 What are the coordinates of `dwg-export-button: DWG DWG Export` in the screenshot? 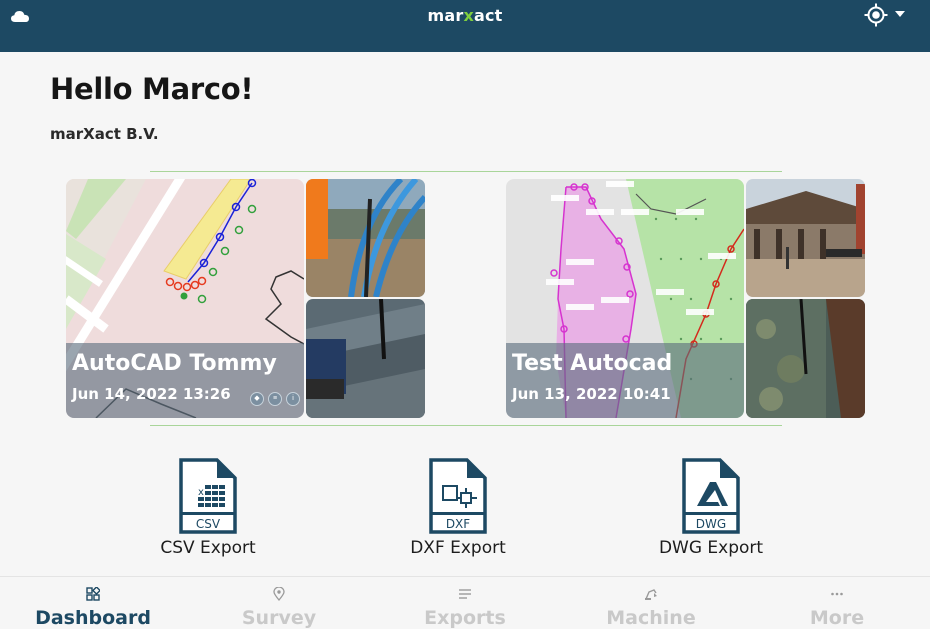 It's located at (711, 508).